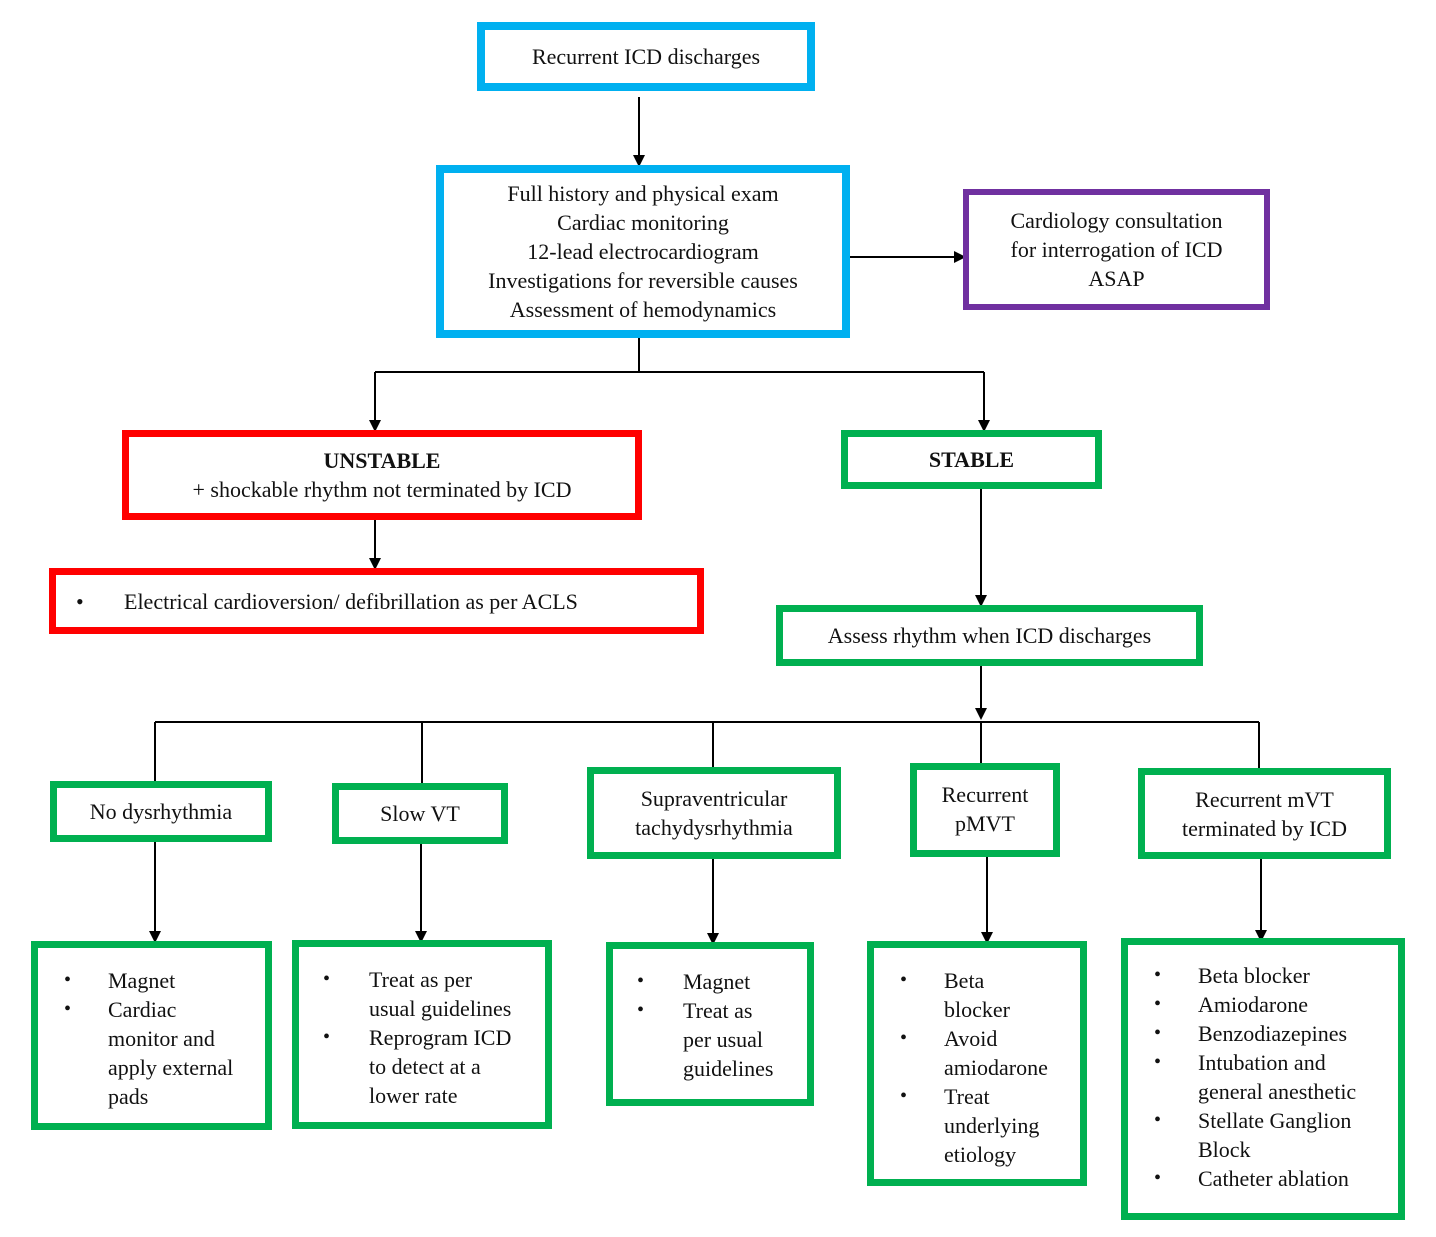  I want to click on assessment-line: Full history and physical exam, so click(643, 193).